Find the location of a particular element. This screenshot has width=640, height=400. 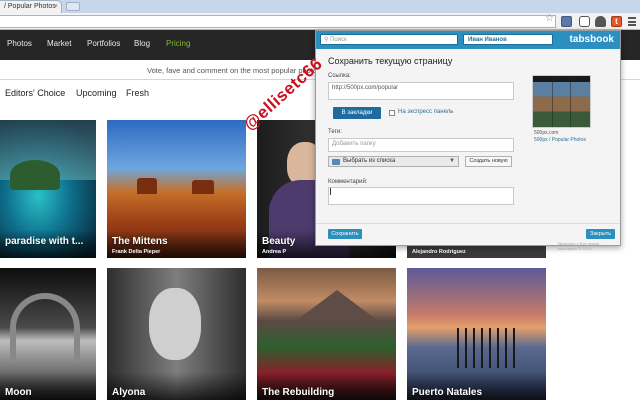

tags-label: Теги: is located at coordinates (335, 132).